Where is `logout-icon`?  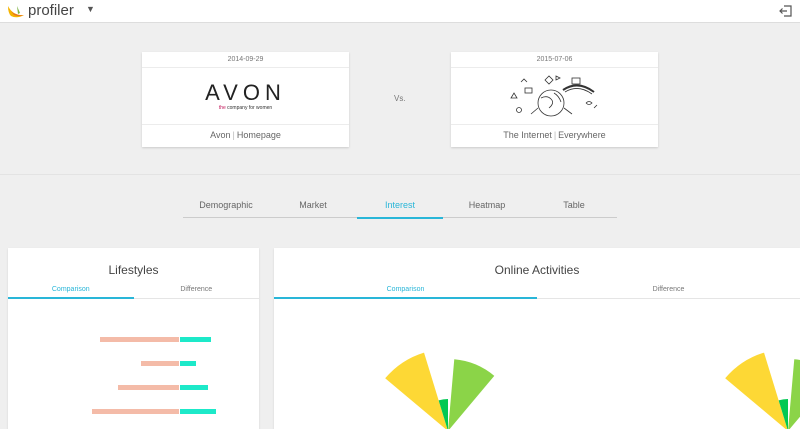 logout-icon is located at coordinates (786, 11).